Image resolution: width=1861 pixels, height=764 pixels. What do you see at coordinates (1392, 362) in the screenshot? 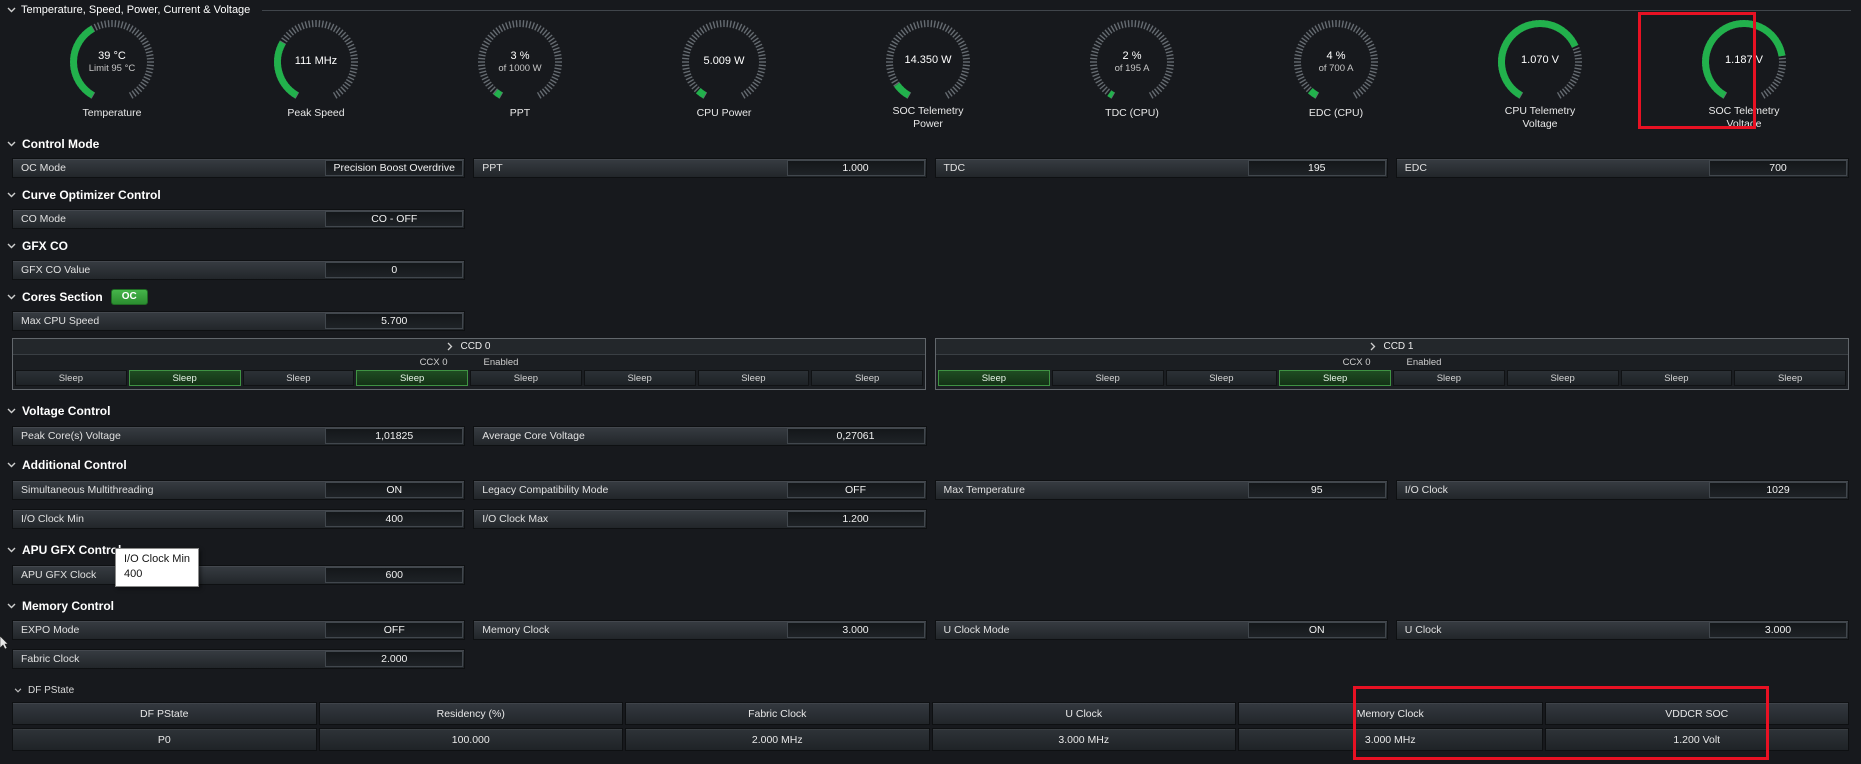
I see `ccx-row: CCX 0 Enabled` at bounding box center [1392, 362].